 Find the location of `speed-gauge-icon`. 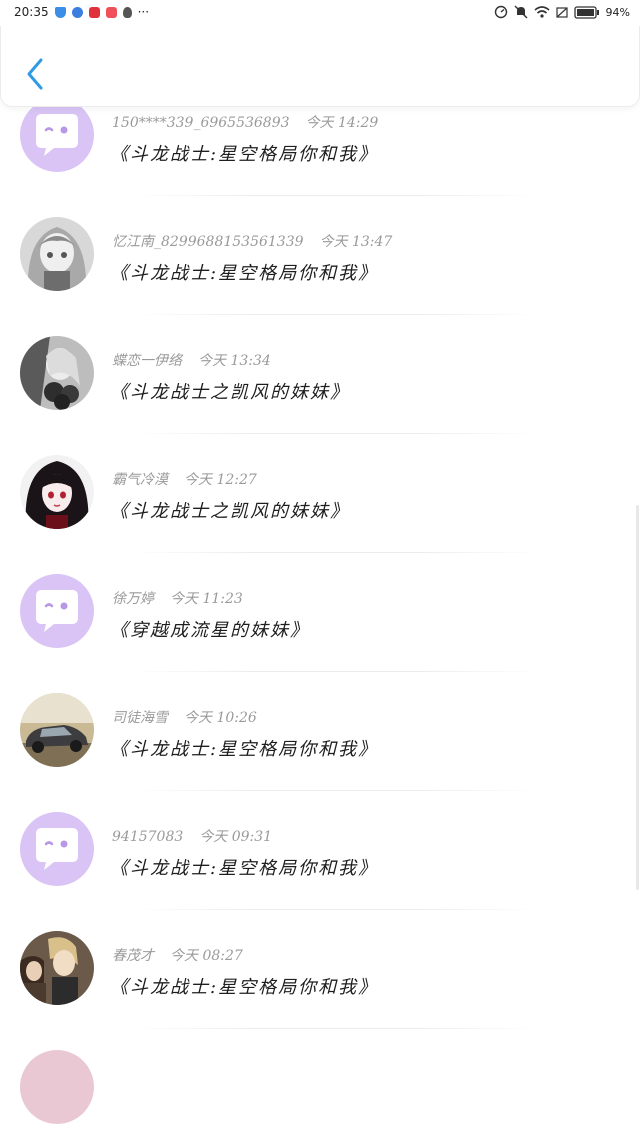

speed-gauge-icon is located at coordinates (500, 12).